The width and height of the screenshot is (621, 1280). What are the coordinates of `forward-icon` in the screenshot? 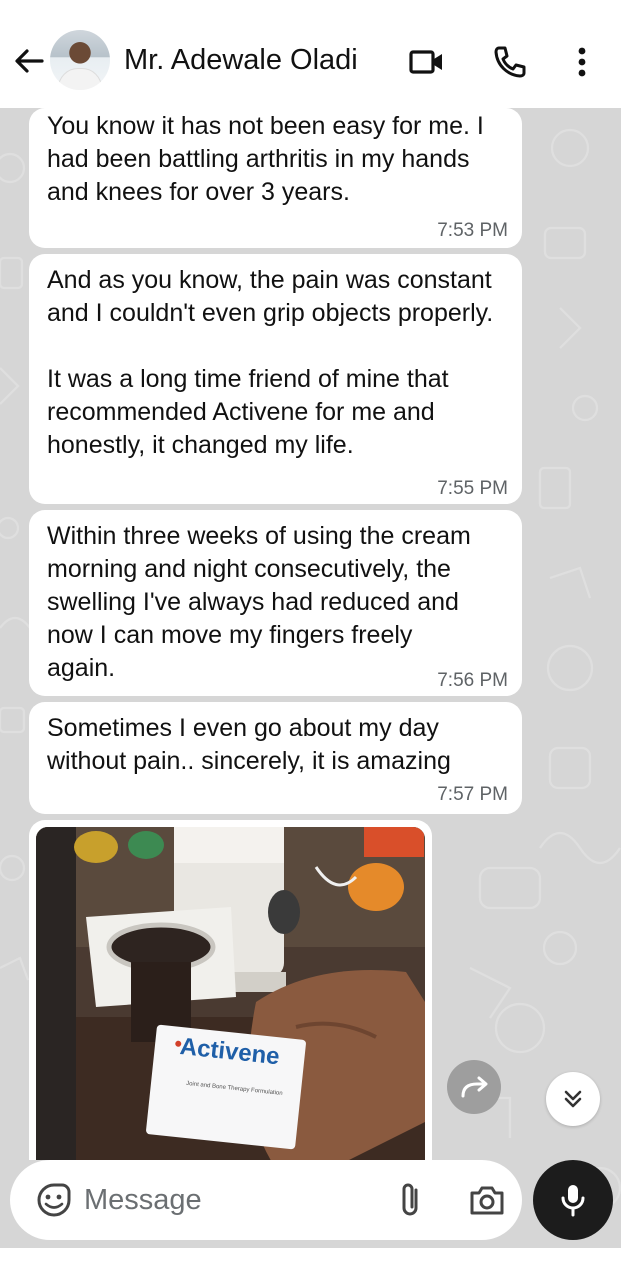 It's located at (474, 1087).